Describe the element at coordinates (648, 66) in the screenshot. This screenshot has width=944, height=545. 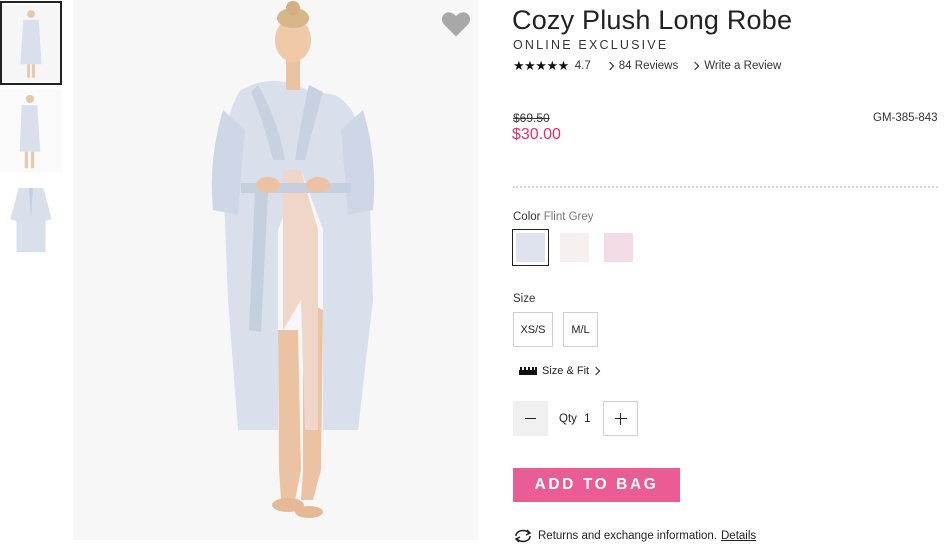
I see `reviews-link-label: 84 Reviews` at that location.